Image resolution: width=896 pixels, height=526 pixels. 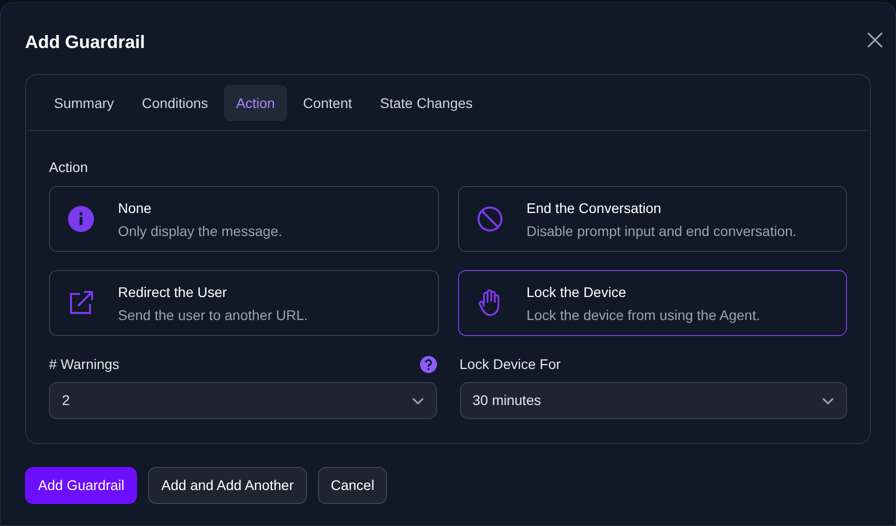 I want to click on field-label: # Warnings, so click(x=84, y=364).